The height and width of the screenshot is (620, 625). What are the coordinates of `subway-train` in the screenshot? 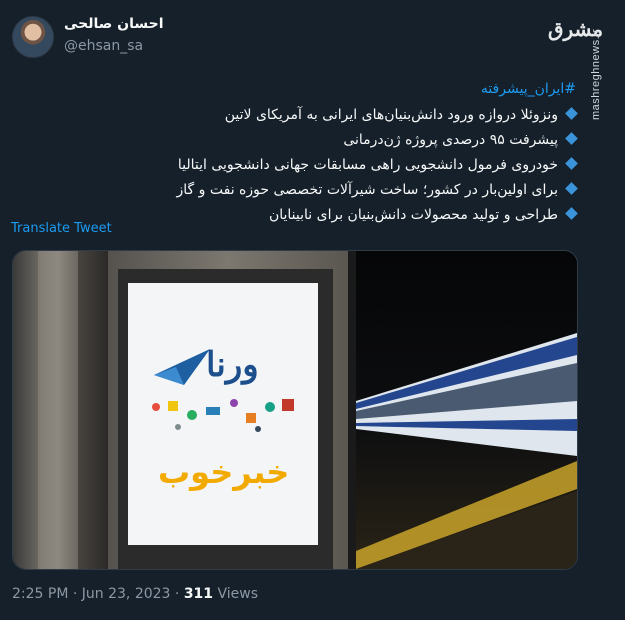 It's located at (466, 451).